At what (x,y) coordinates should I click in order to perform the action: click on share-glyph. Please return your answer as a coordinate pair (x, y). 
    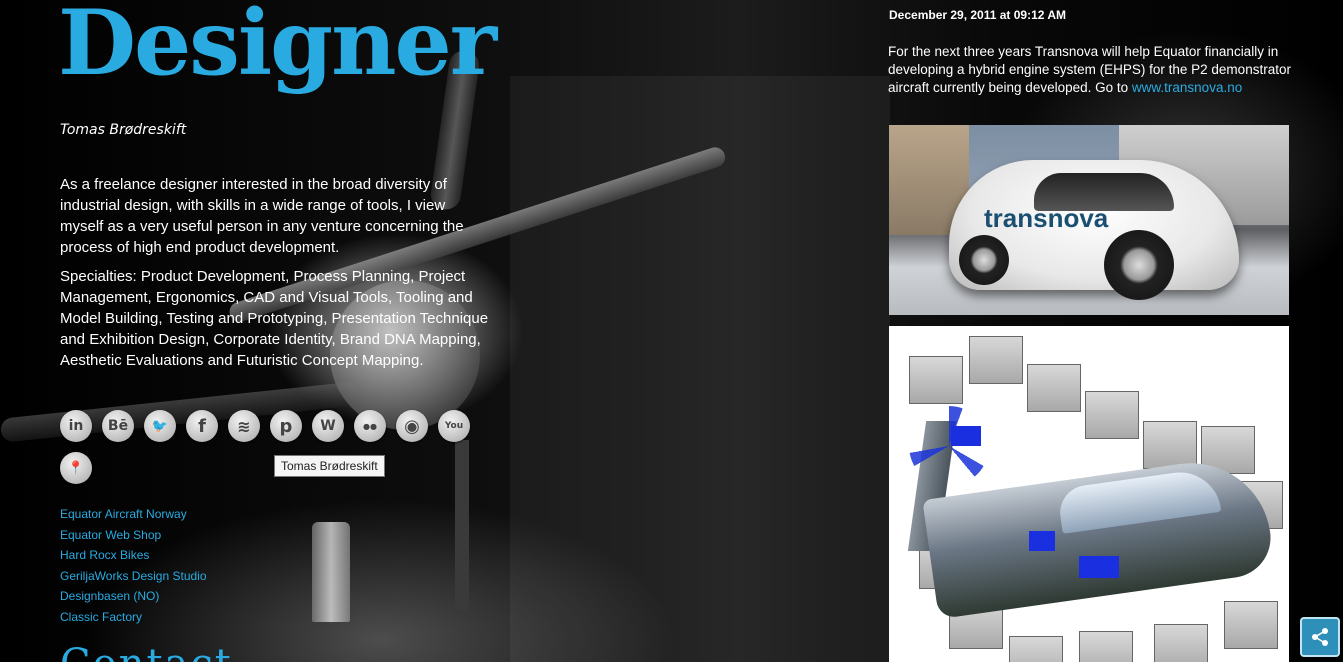
    Looking at the image, I should click on (1320, 637).